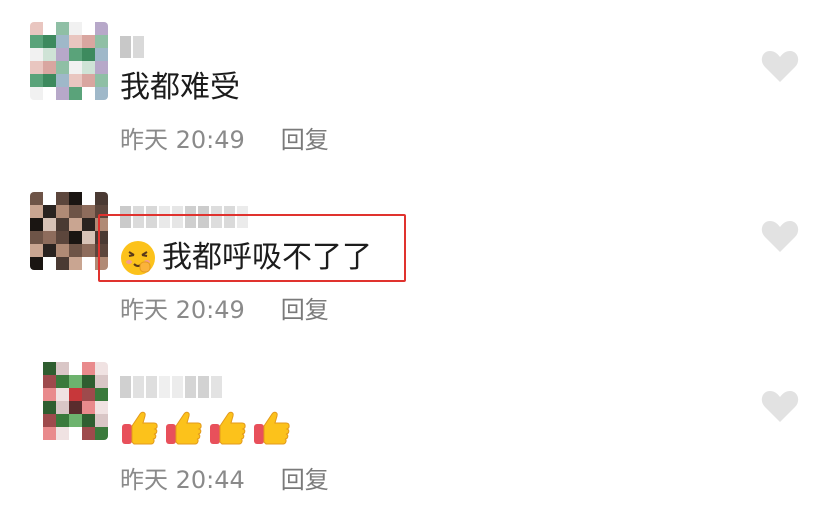 This screenshot has height=519, width=828. Describe the element at coordinates (252, 248) in the screenshot. I see `highlight-box` at that location.